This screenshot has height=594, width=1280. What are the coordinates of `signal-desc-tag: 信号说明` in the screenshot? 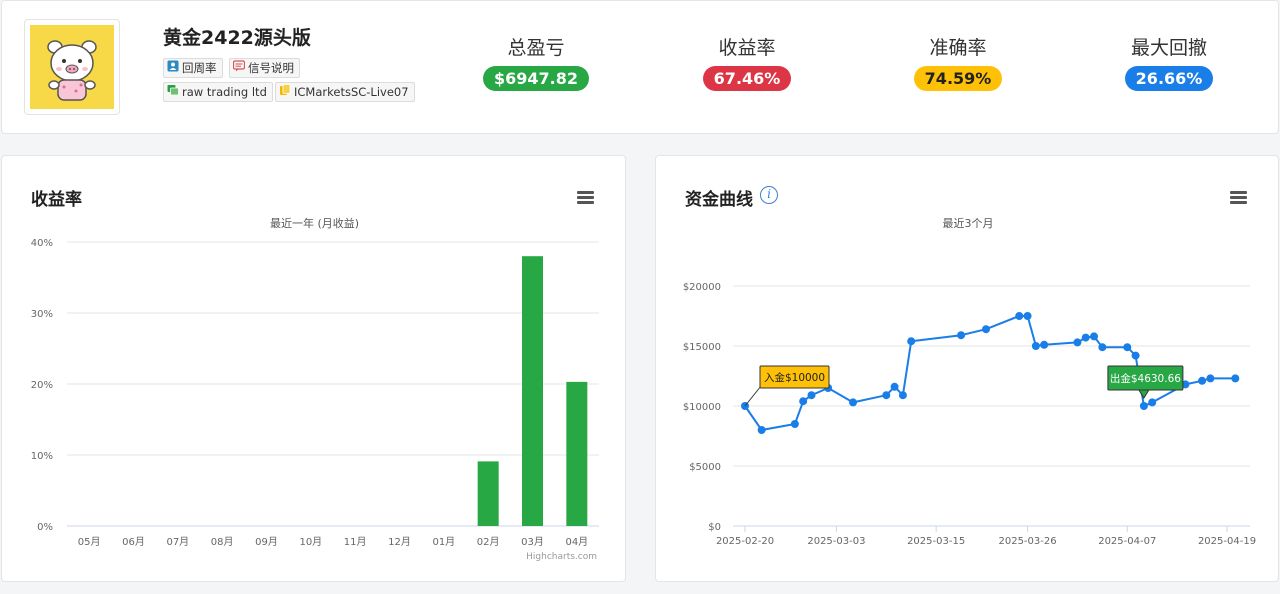 It's located at (264, 68).